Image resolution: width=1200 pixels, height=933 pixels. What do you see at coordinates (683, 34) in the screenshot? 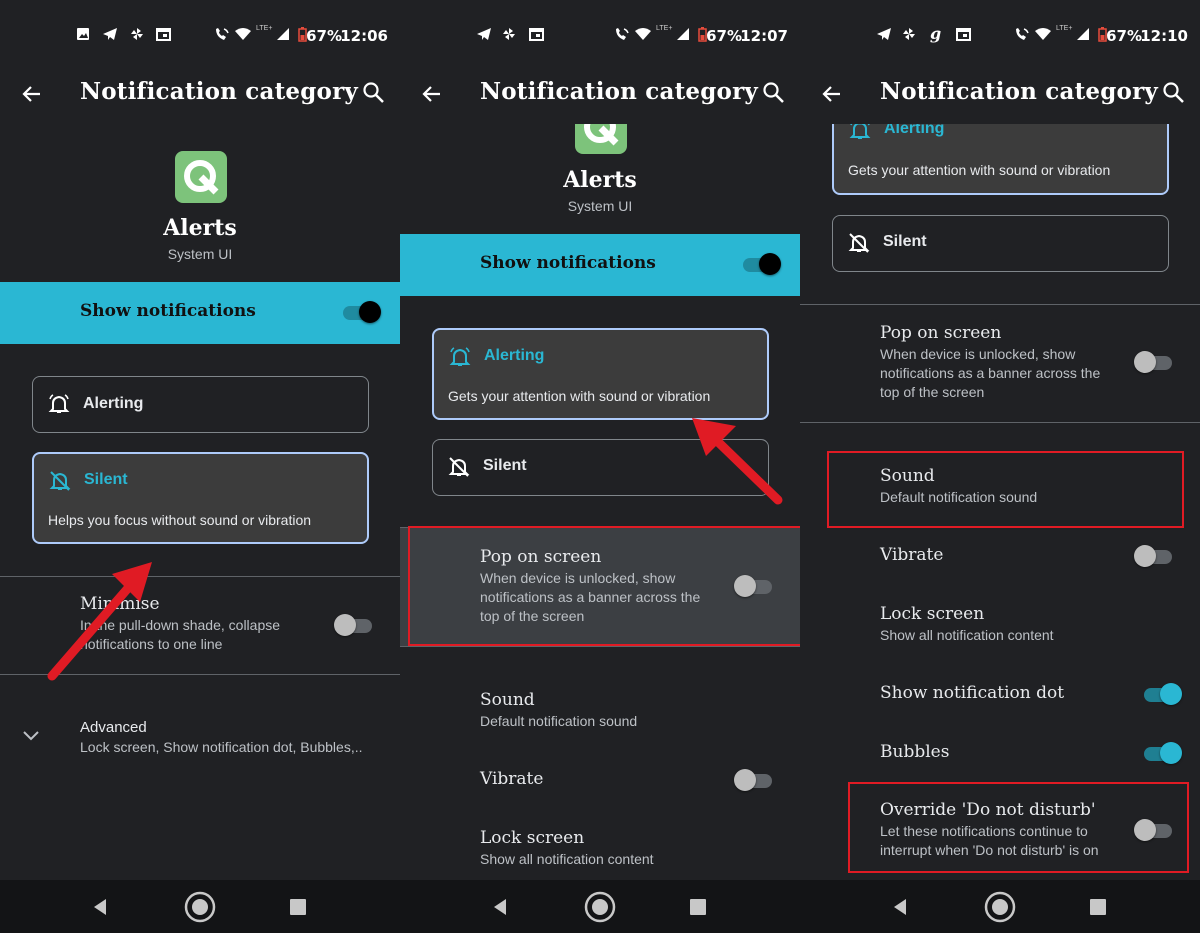
I see `signal-icon` at bounding box center [683, 34].